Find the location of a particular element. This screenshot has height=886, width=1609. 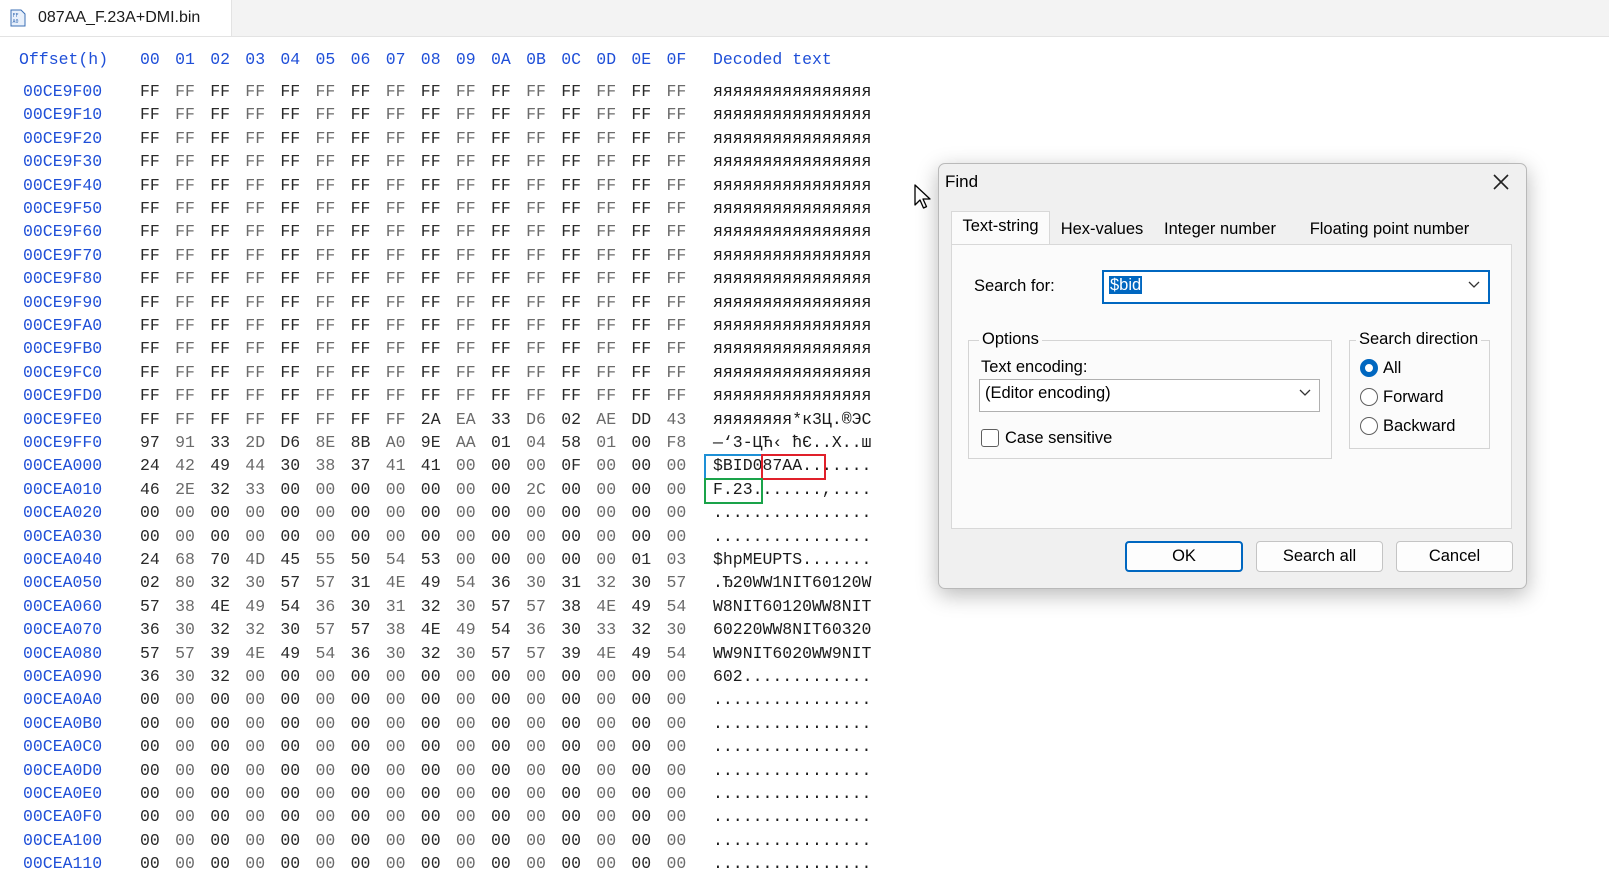

hex-byte: 9E is located at coordinates (431, 442).